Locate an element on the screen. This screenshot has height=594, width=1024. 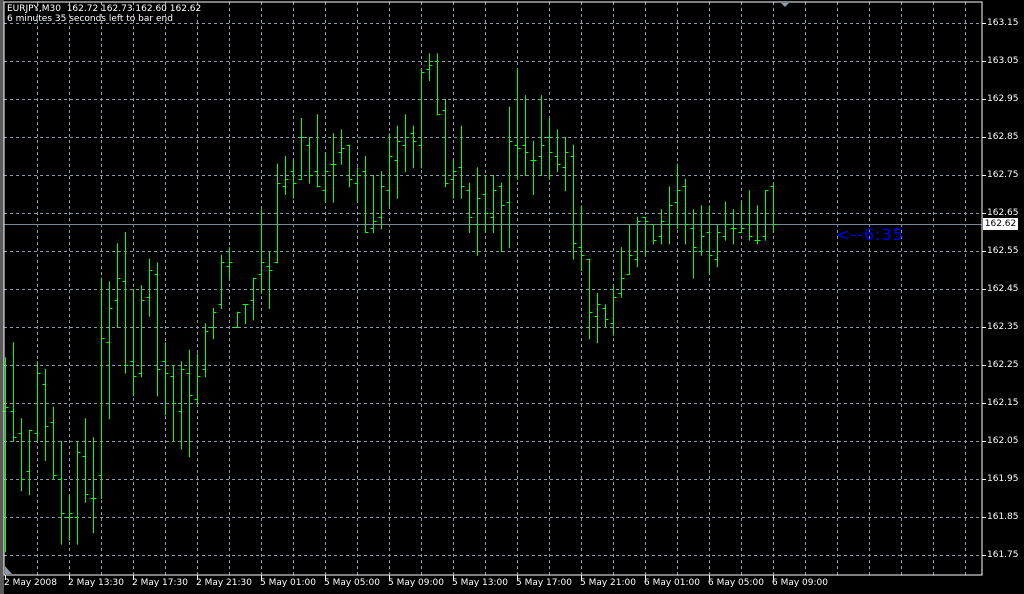
price-label: 162.95 is located at coordinates (1003, 98).